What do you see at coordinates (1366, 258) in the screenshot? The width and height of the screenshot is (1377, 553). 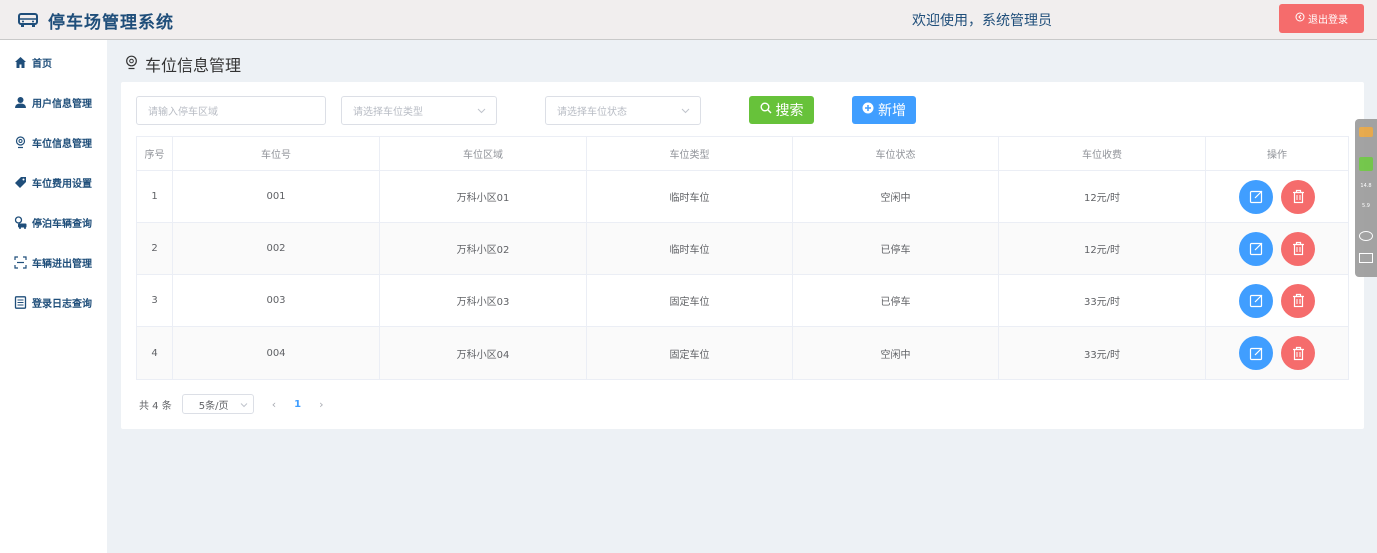 I see `chart-icon` at bounding box center [1366, 258].